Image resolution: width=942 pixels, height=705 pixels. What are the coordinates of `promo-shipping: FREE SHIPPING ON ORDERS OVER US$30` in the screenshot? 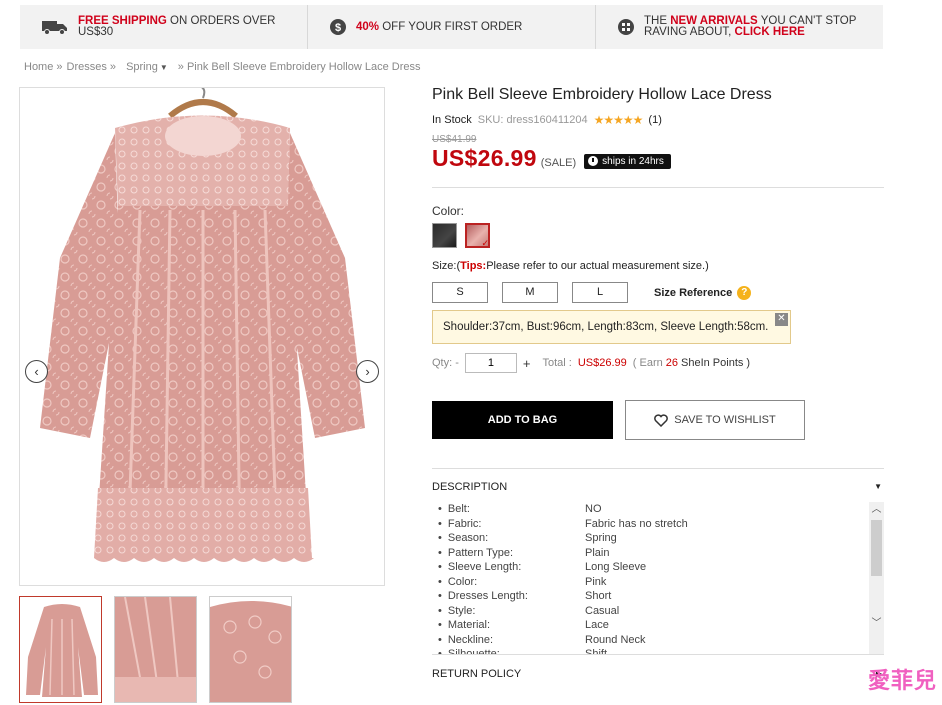 It's located at (164, 27).